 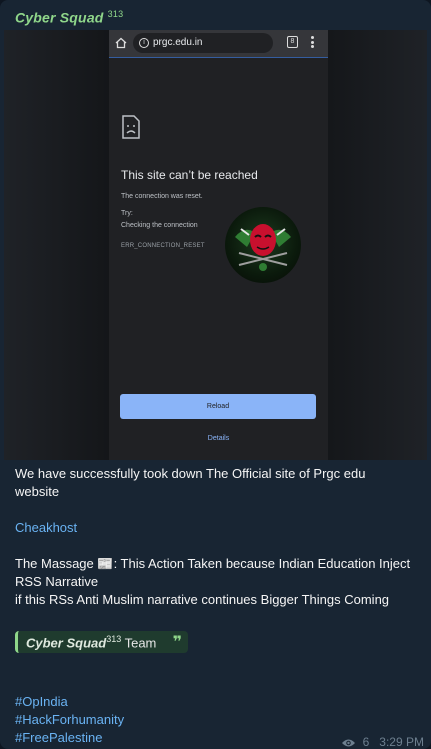 I want to click on message-meta: 6 3:29 PM, so click(x=382, y=742).